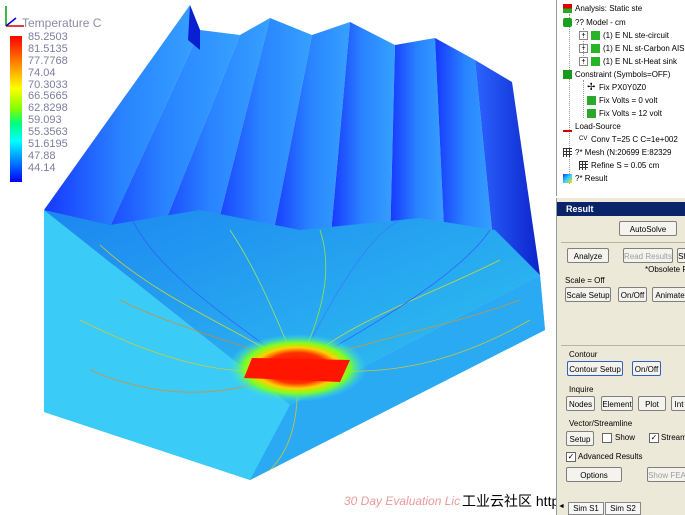  Describe the element at coordinates (619, 166) in the screenshot. I see `tree-mesh-item: Refine S = 0.05 cm` at that location.